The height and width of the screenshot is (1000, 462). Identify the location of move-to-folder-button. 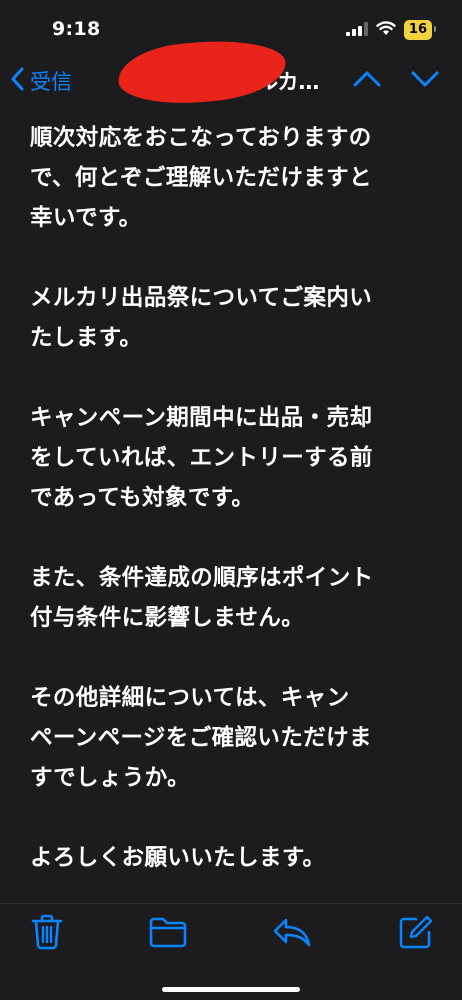
(168, 934).